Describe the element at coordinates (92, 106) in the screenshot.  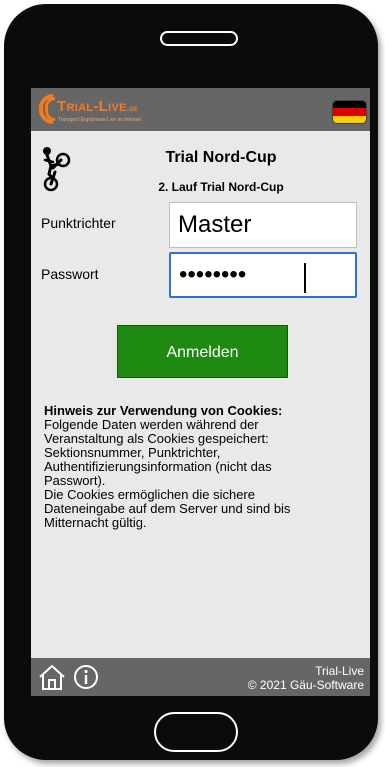
I see `logo-text: Trial-Live` at that location.